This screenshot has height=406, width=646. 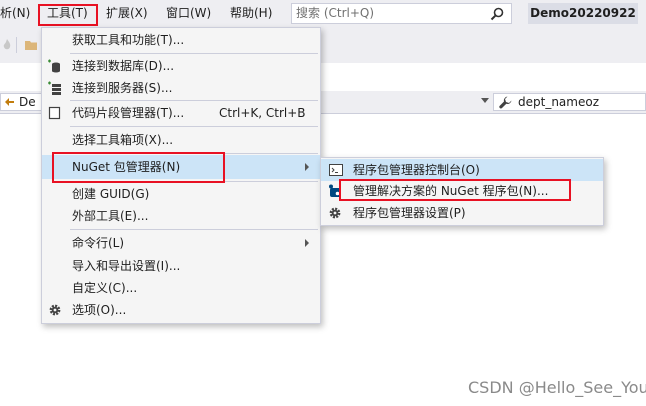 What do you see at coordinates (409, 213) in the screenshot?
I see `submenu-item-label: 程序包管理器设置(P)` at bounding box center [409, 213].